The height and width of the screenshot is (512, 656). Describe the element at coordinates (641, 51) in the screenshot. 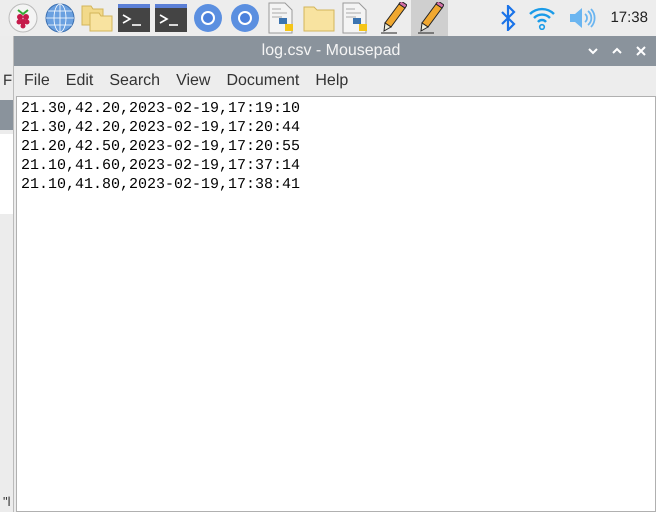

I see `close-icon` at that location.